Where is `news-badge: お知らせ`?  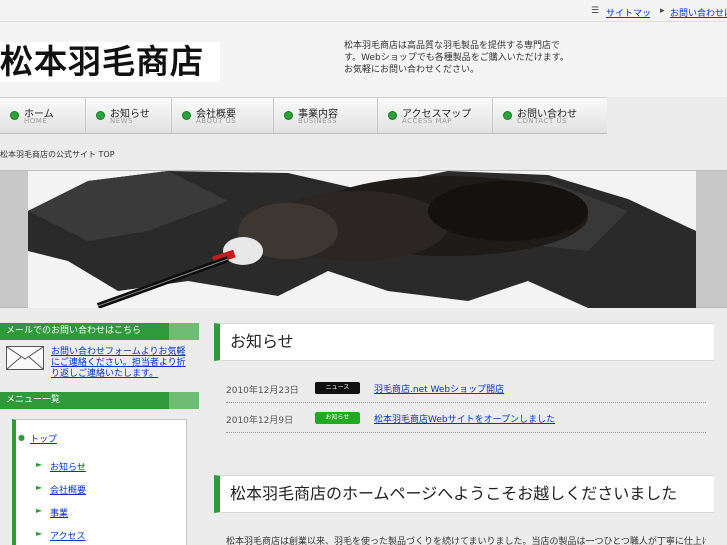
news-badge: お知らせ is located at coordinates (337, 418).